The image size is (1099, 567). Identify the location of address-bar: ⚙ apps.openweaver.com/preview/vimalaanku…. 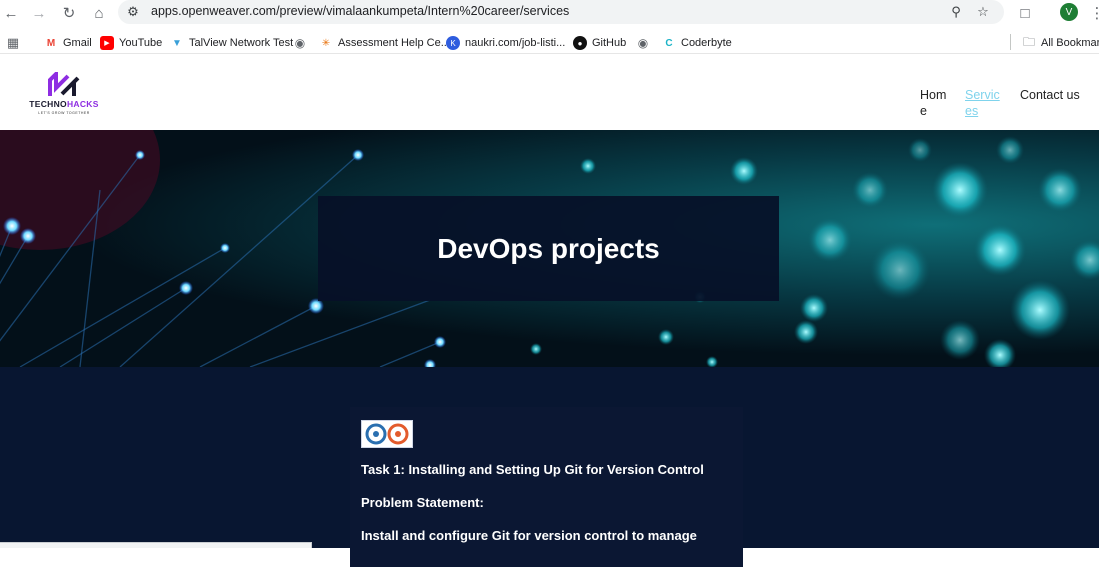
(561, 12).